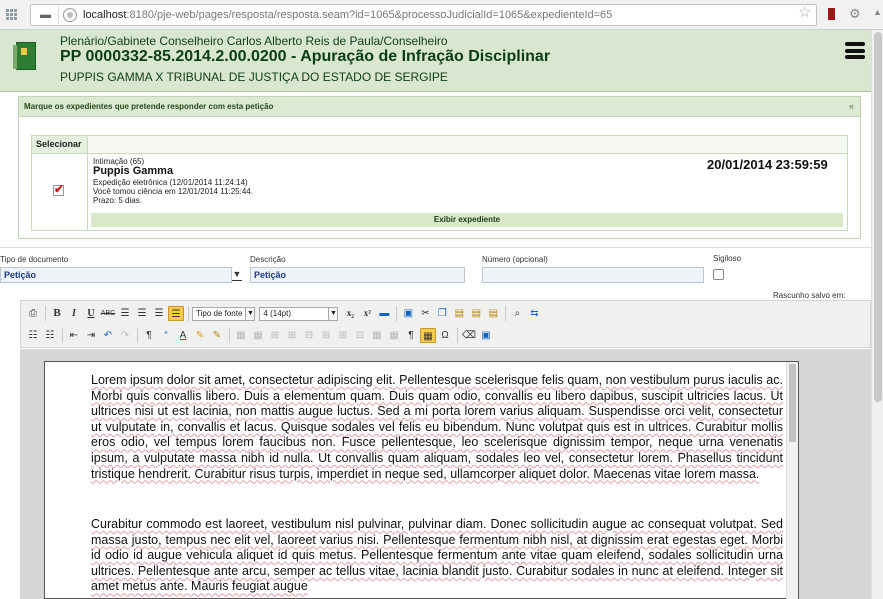  Describe the element at coordinates (50, 335) in the screenshot. I see `numbered-list-icon: ☷` at that location.